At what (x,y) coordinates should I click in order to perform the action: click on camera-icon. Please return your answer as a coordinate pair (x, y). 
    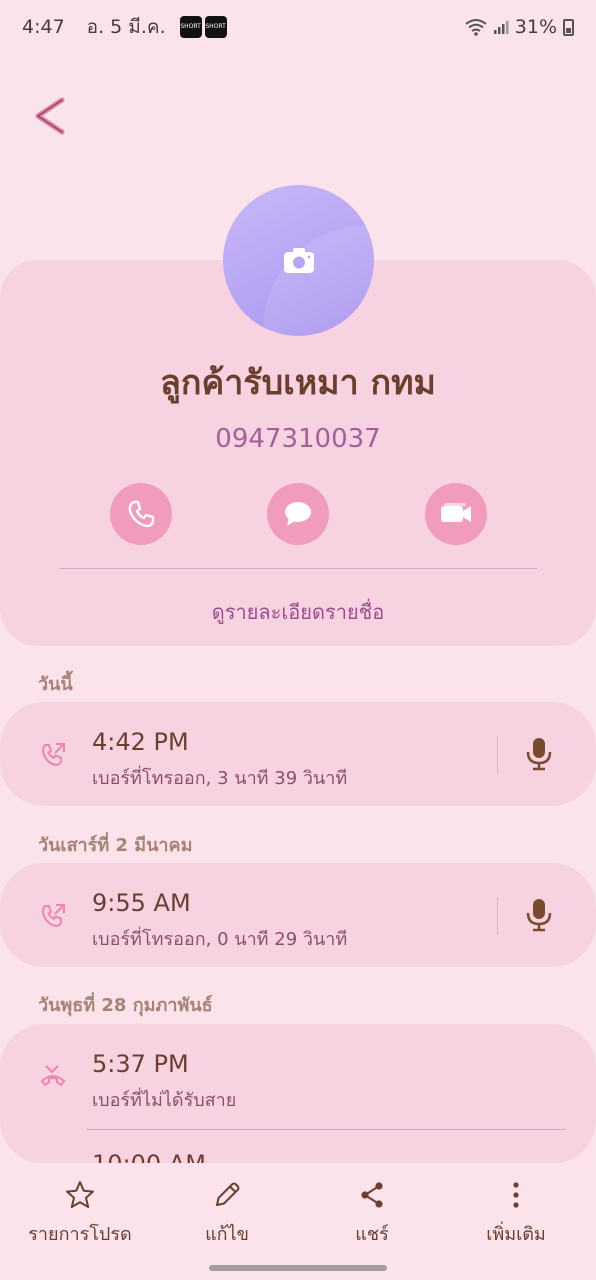
    Looking at the image, I should click on (299, 260).